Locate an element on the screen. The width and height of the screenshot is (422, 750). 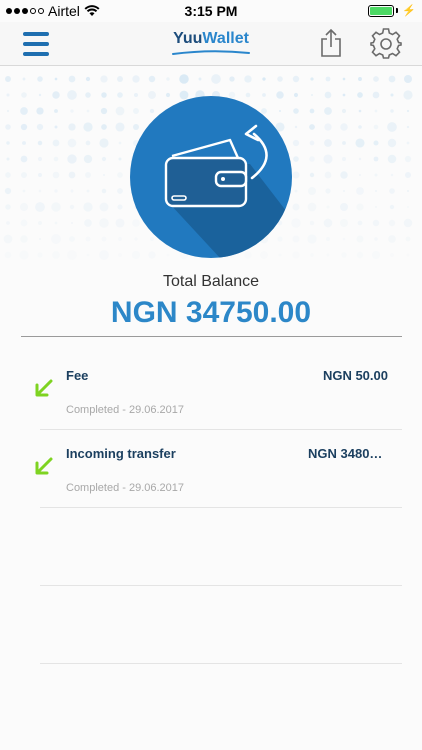
status-bar: Airtel 3:15 PM ⚡ is located at coordinates (211, 11).